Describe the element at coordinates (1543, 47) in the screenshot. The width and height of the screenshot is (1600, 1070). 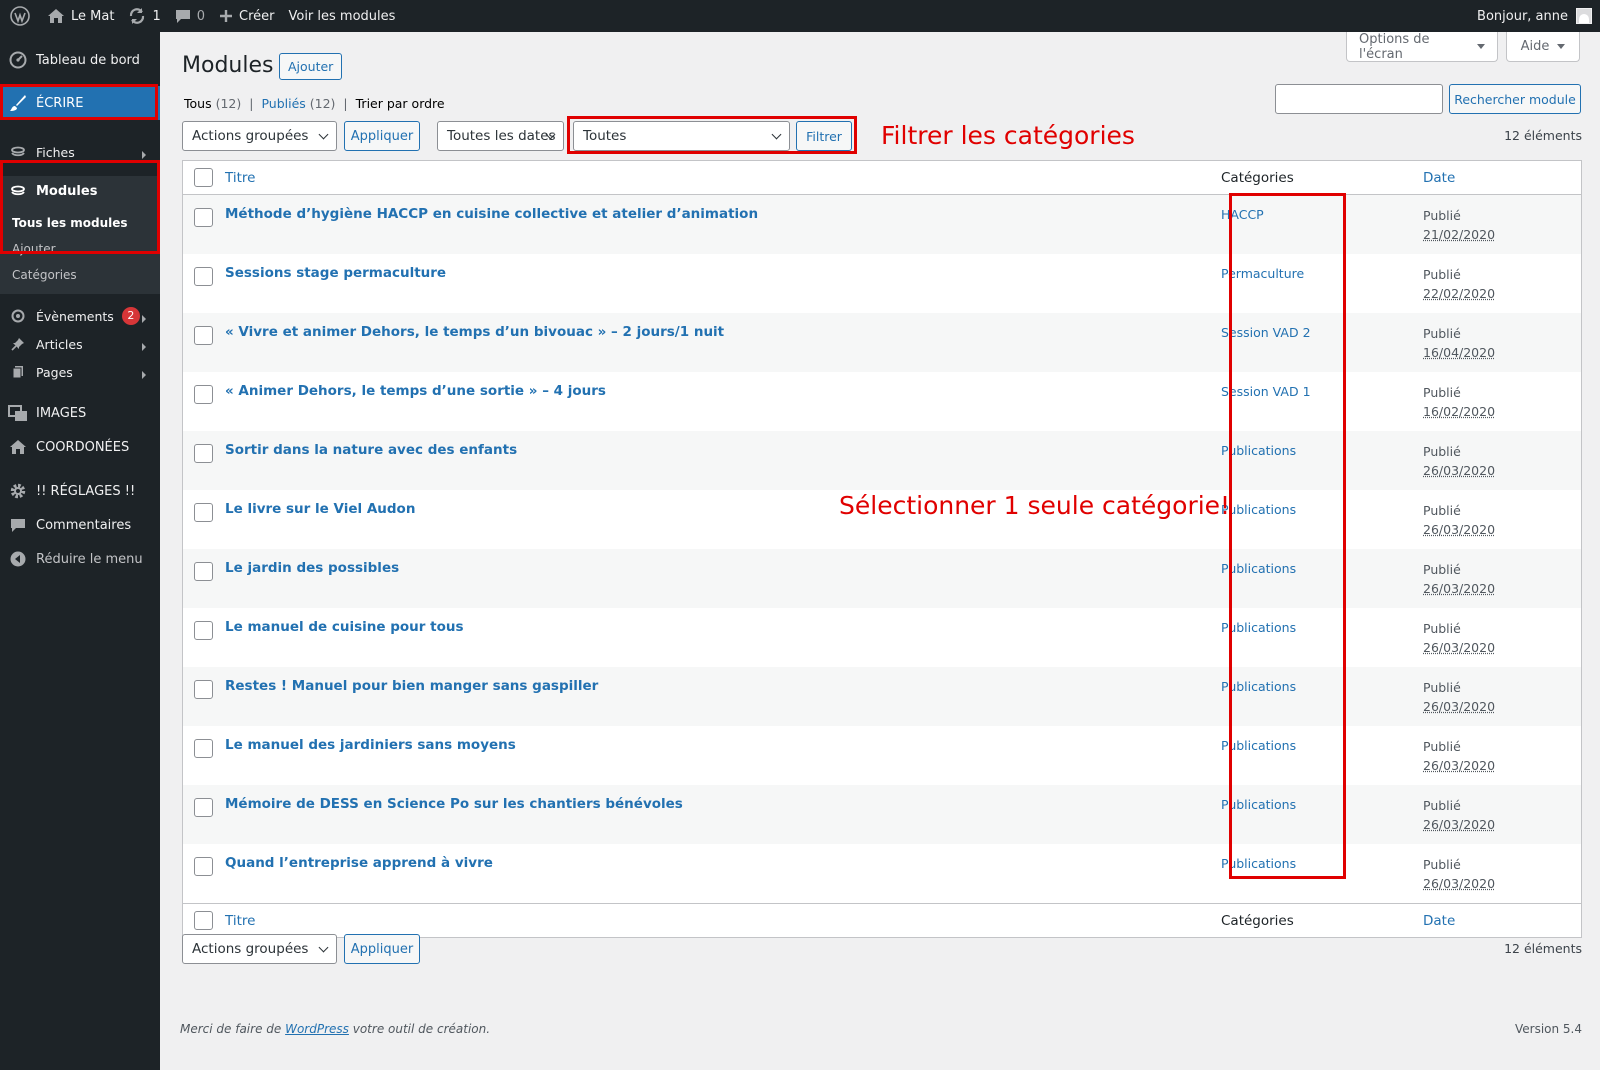
I see `help-tab: Aide` at that location.